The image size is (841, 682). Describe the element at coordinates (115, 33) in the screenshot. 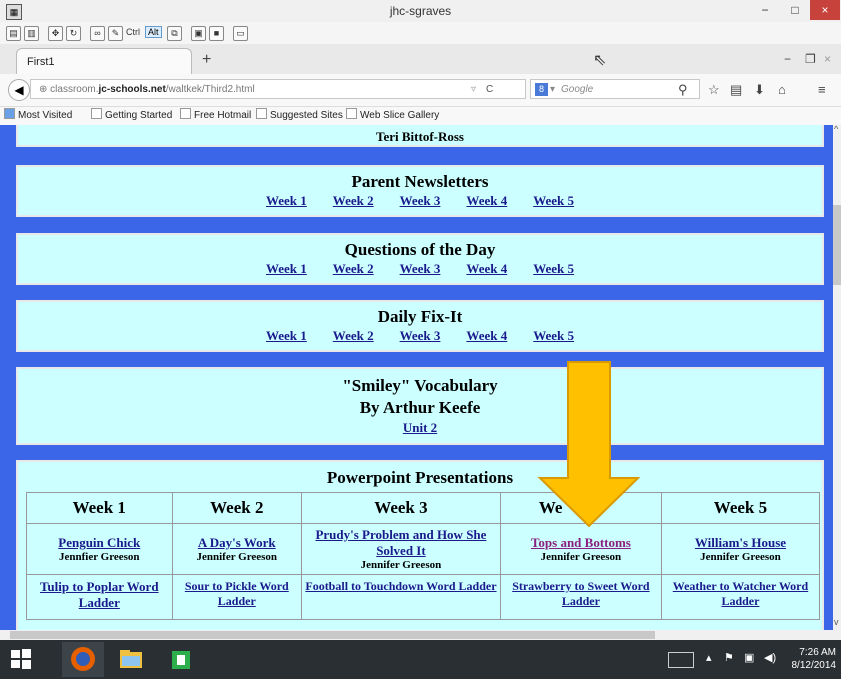

I see `paint-icon: ✎` at that location.